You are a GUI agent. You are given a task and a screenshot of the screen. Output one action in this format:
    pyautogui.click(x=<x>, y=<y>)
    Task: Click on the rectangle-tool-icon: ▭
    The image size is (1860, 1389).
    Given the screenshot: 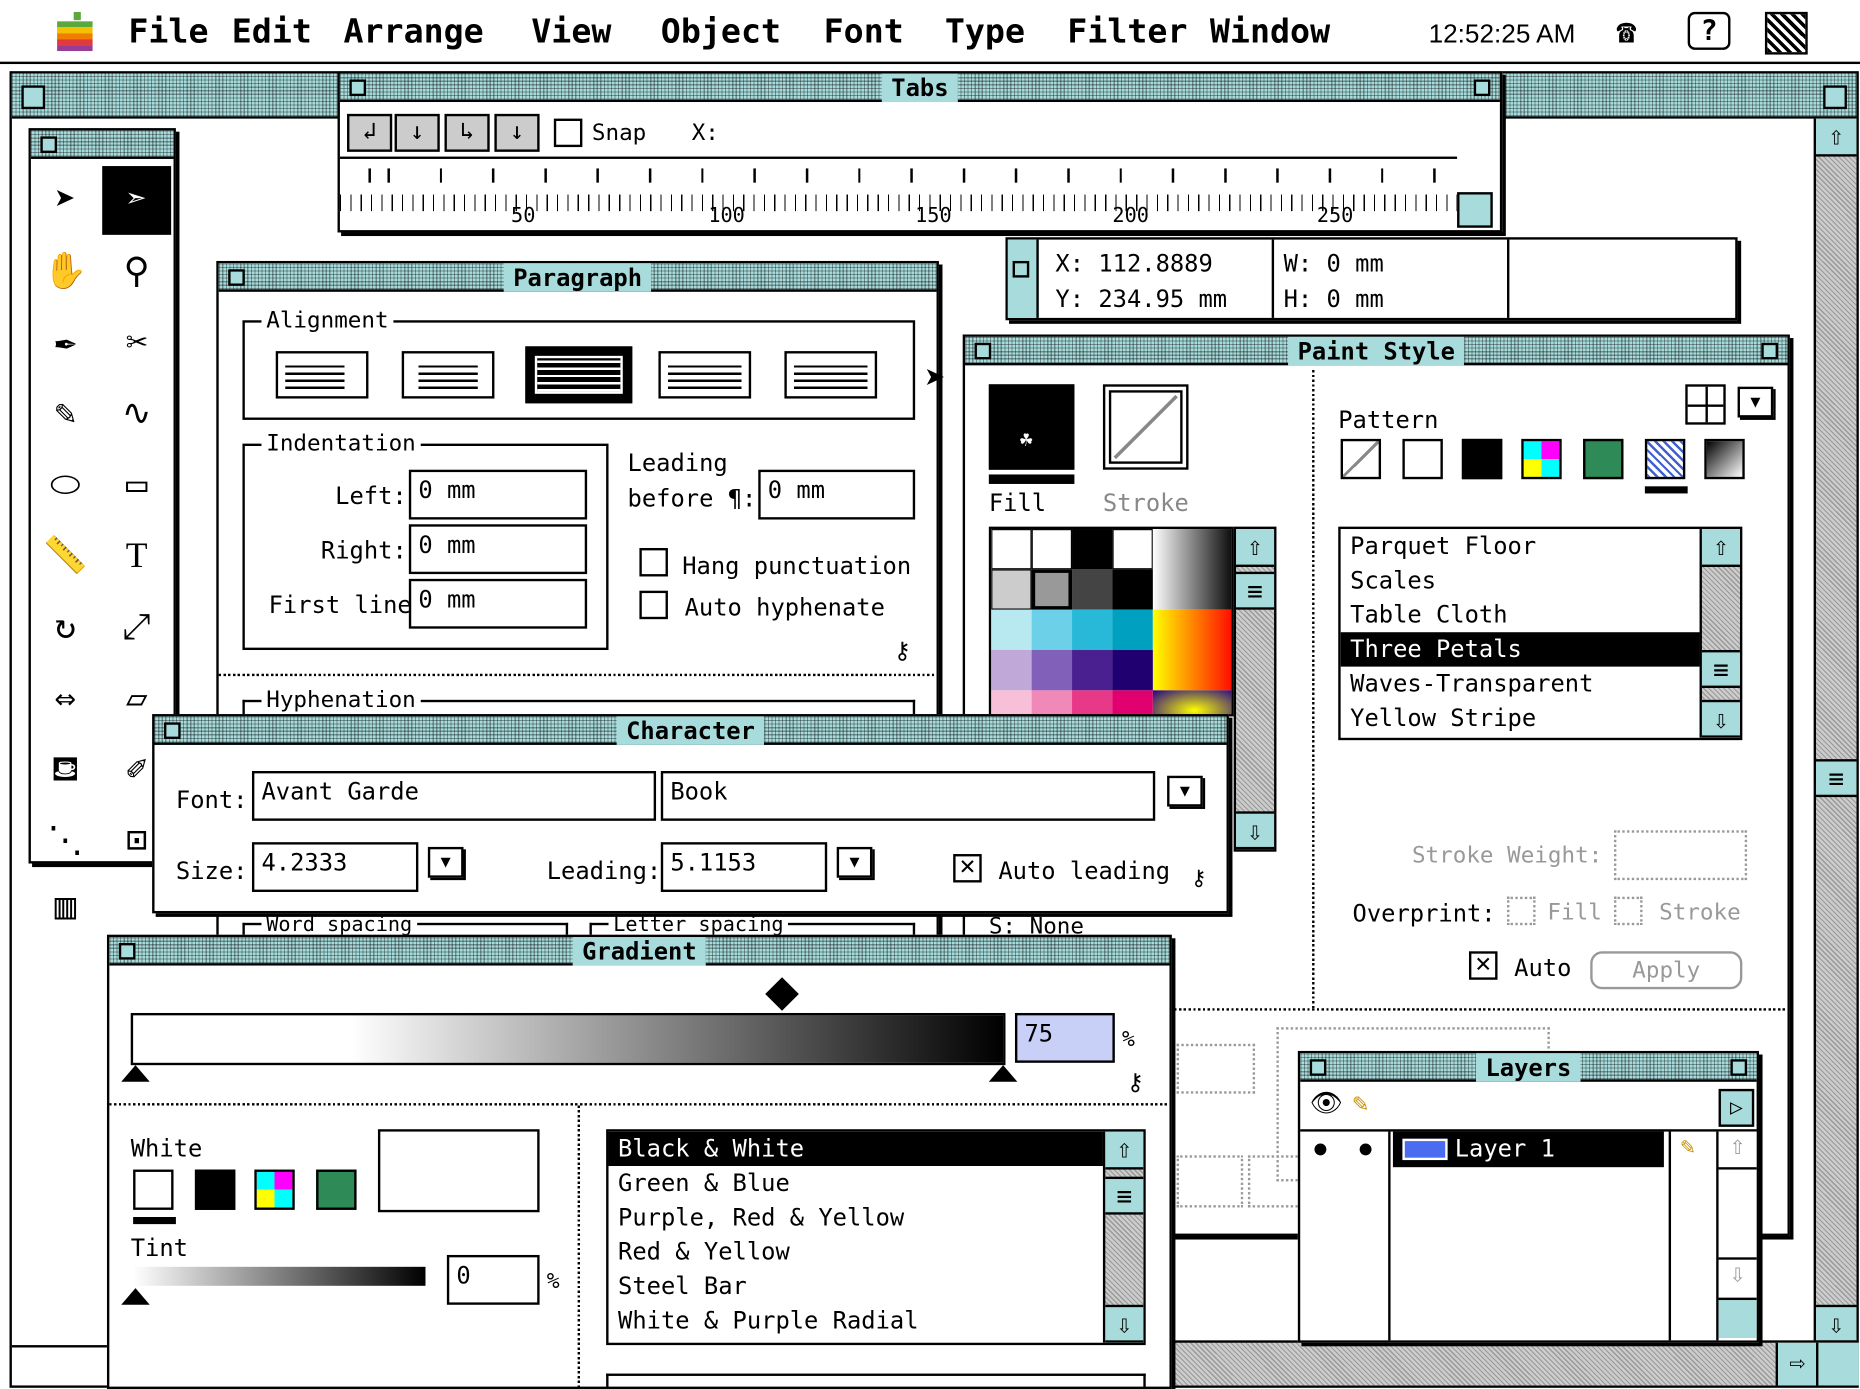 What is the action you would take?
    pyautogui.click(x=136, y=485)
    